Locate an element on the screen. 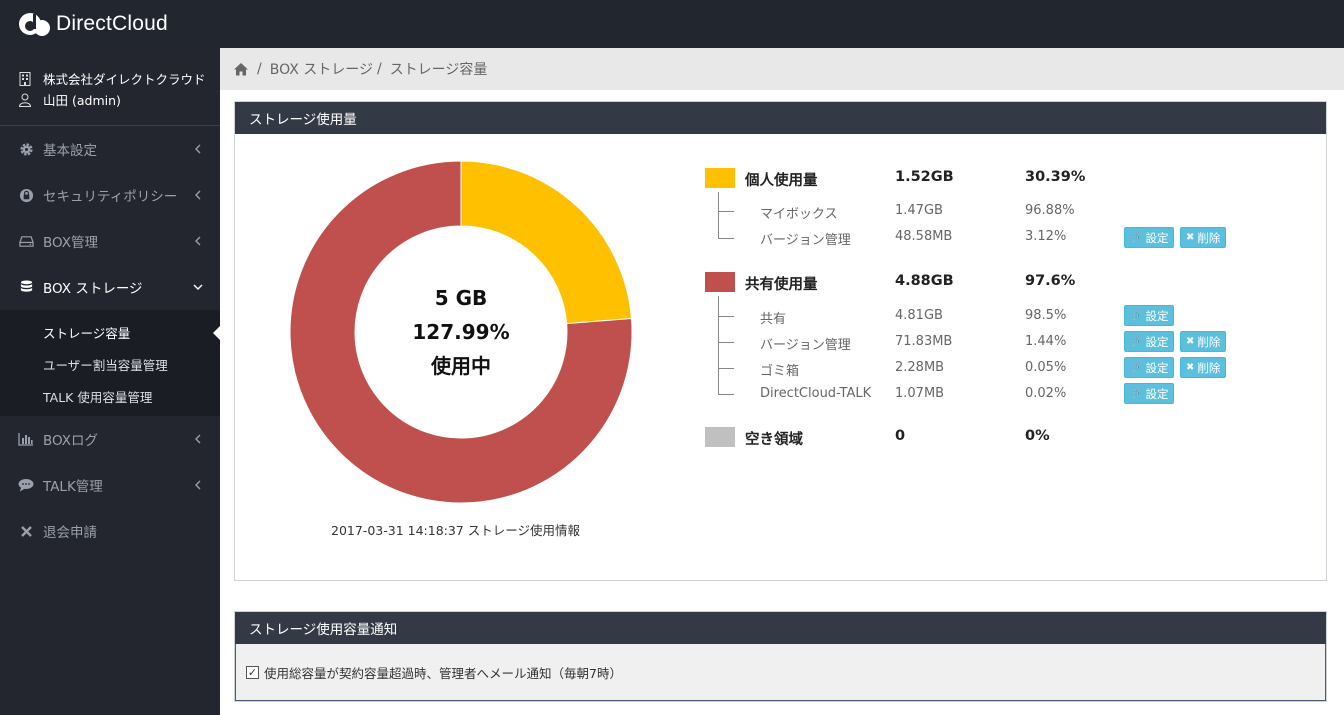 This screenshot has height=715, width=1344. row-label: DirectCloud-TALK is located at coordinates (816, 393).